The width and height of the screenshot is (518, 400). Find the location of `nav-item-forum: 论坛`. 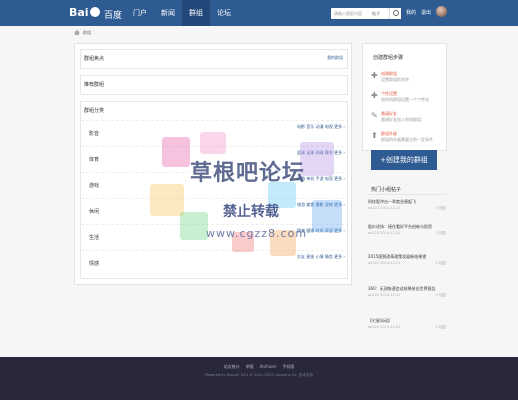

nav-item-forum: 论坛 is located at coordinates (224, 13).